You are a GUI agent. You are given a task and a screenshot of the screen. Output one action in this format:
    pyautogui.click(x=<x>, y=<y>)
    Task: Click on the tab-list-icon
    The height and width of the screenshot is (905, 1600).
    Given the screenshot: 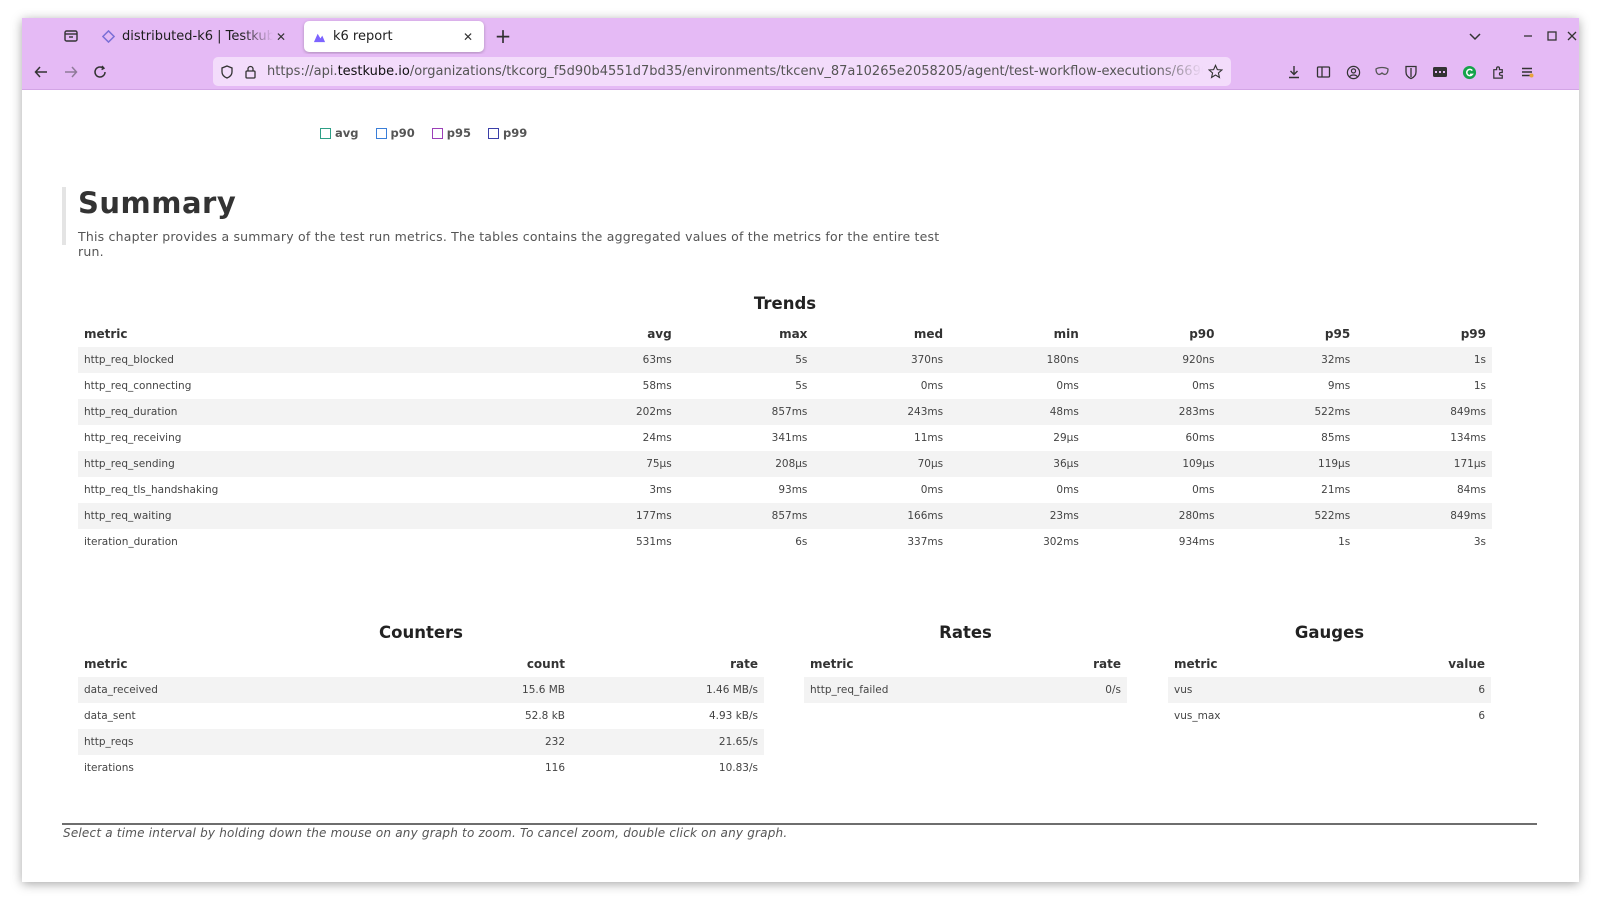 What is the action you would take?
    pyautogui.click(x=71, y=36)
    